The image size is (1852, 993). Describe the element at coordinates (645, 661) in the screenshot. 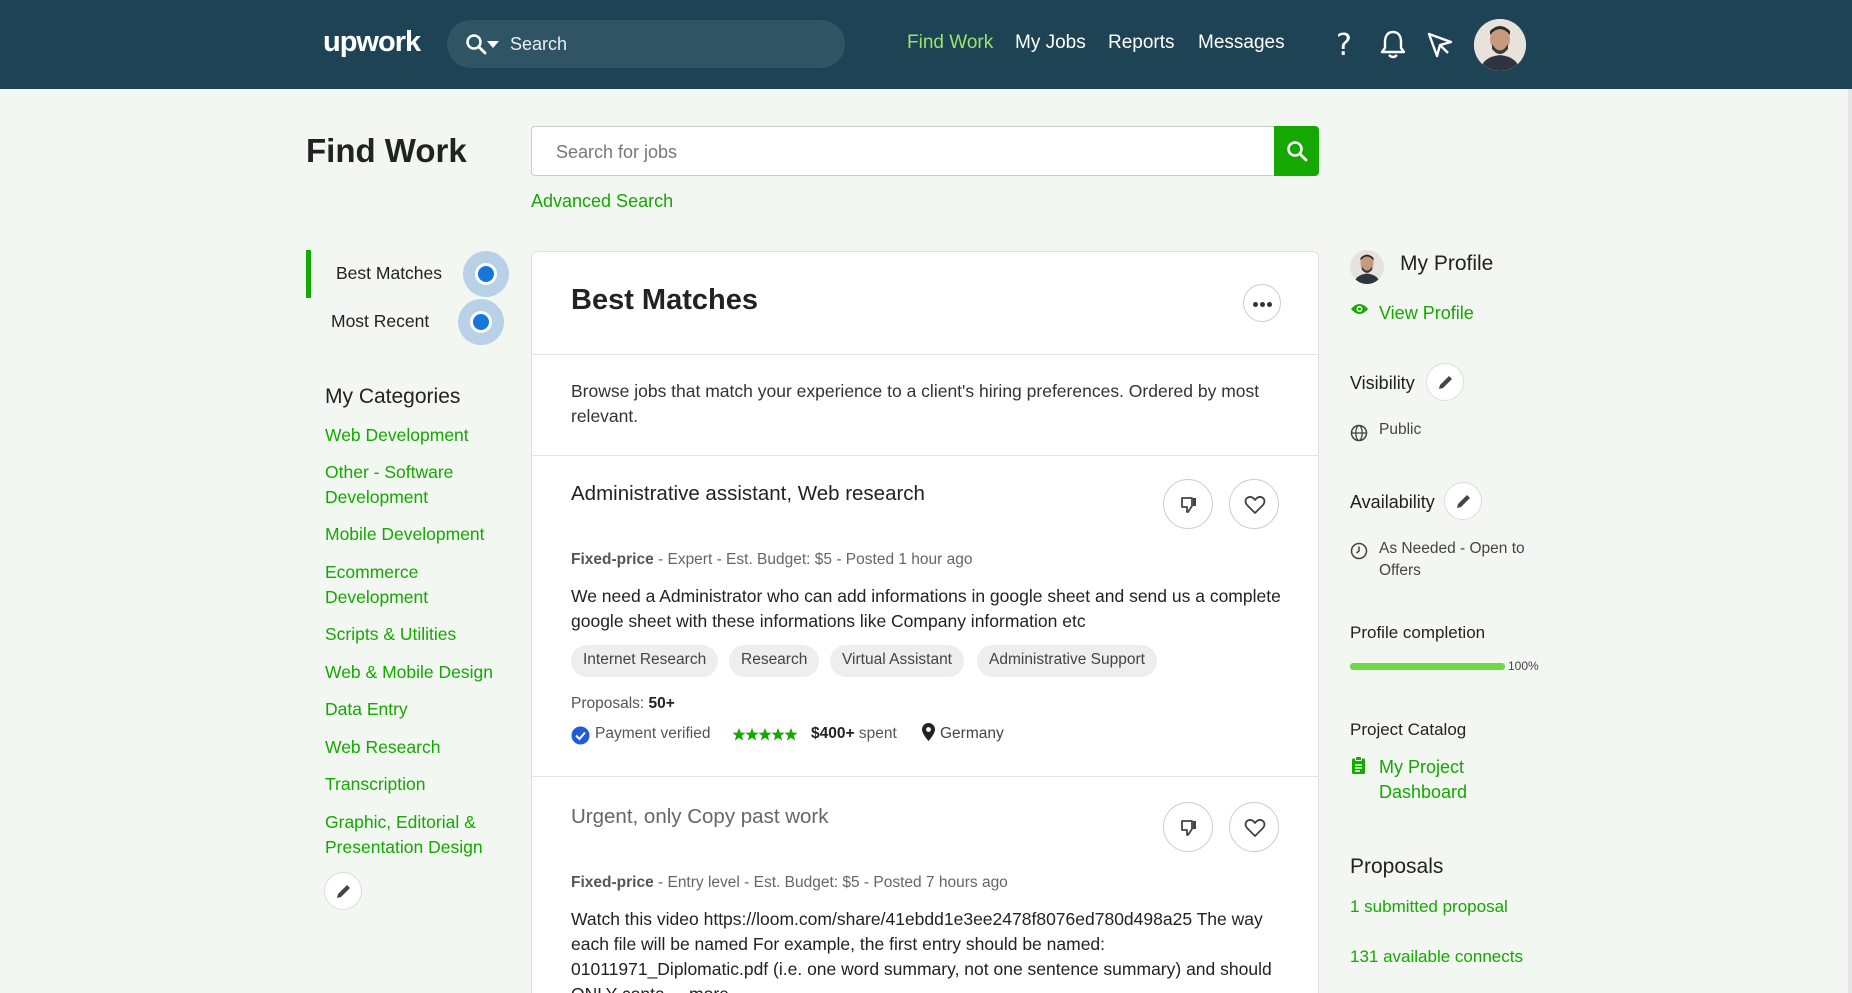

I see `skill-tag: Internet Research` at that location.